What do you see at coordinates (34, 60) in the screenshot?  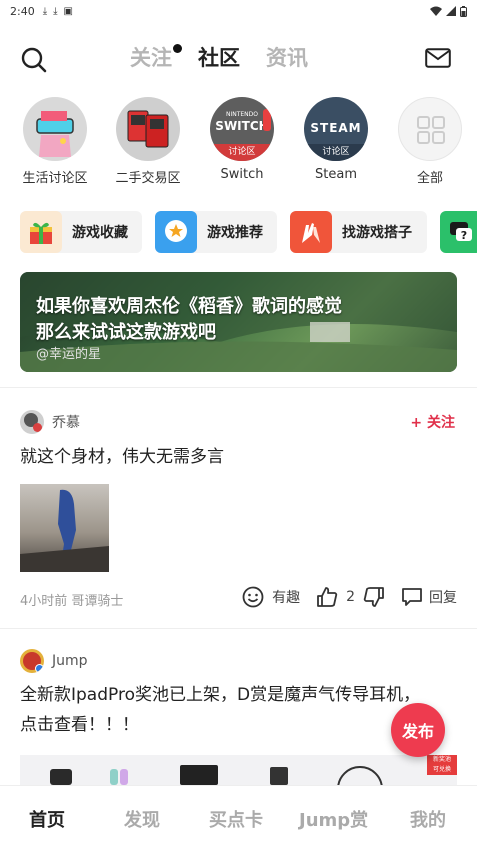 I see `search-icon` at bounding box center [34, 60].